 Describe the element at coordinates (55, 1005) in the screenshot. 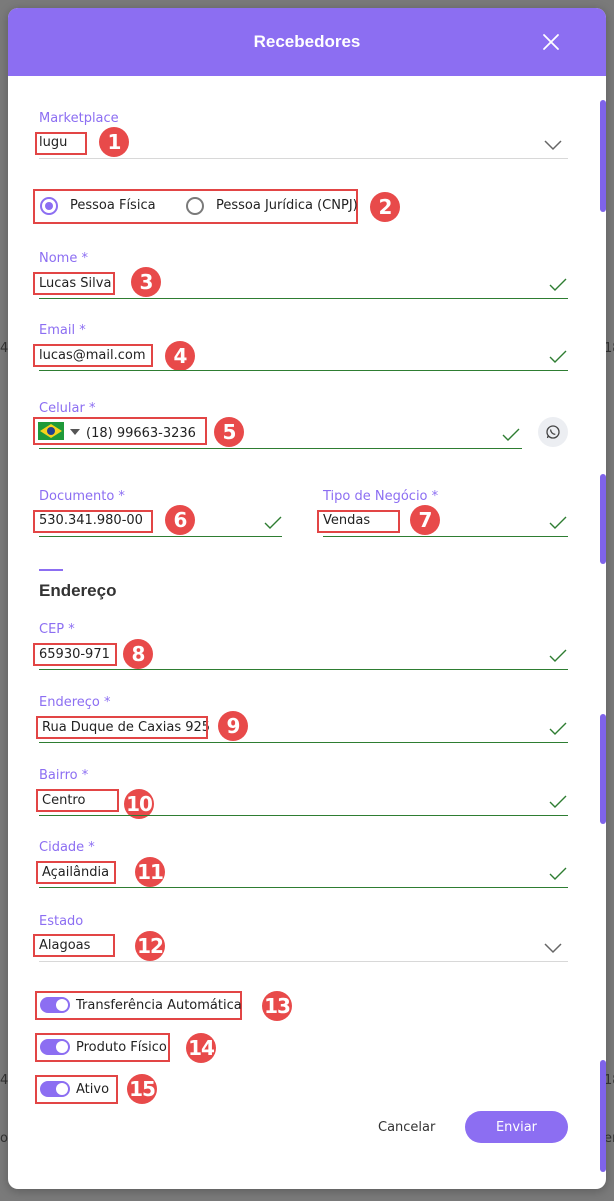

I see `toggle-transferencia-automatica` at that location.